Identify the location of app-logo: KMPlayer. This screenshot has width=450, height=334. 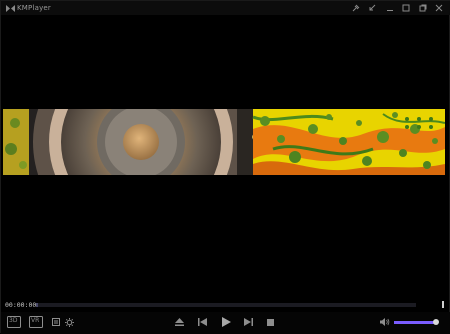
(28, 8).